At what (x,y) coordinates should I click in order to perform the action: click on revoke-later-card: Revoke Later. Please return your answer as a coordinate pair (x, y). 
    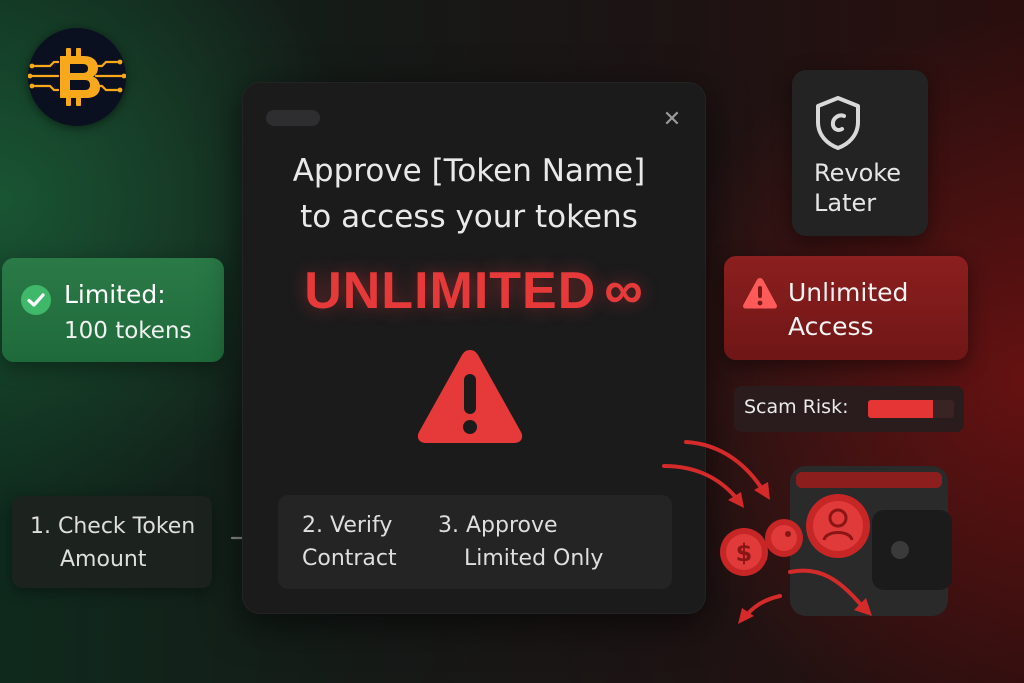
    Looking at the image, I should click on (860, 153).